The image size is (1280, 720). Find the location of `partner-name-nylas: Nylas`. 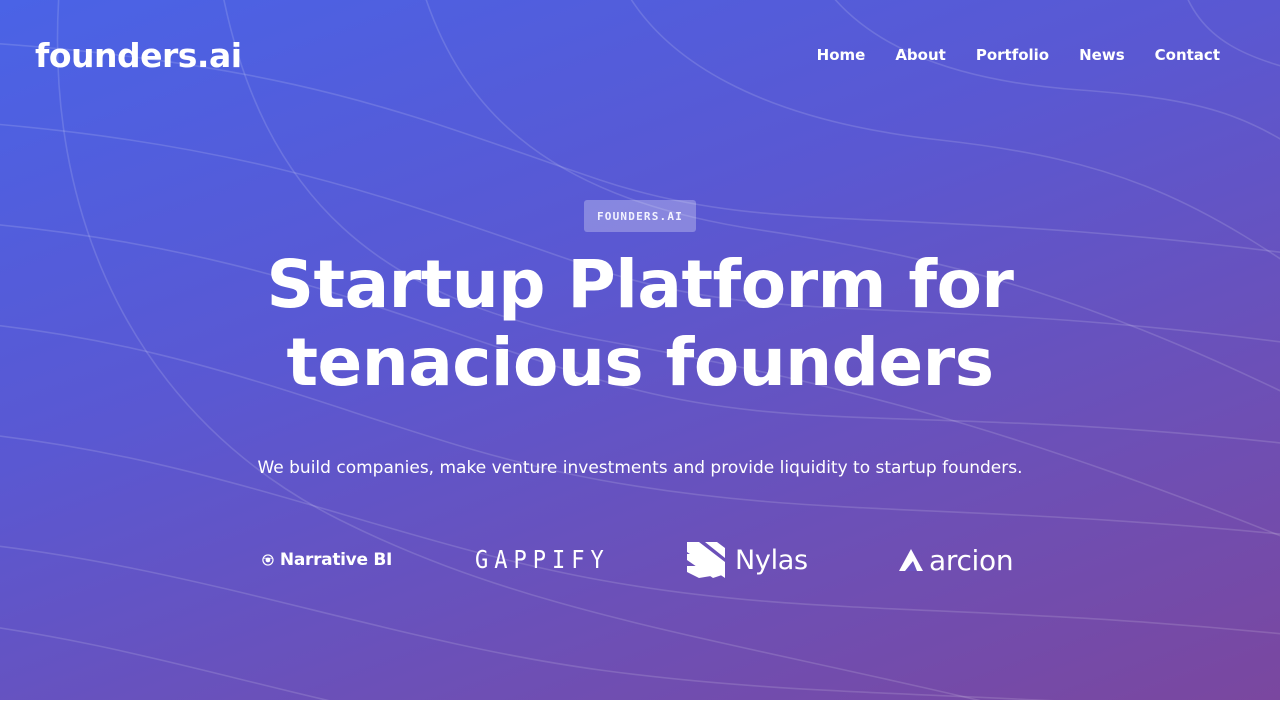

partner-name-nylas: Nylas is located at coordinates (771, 560).